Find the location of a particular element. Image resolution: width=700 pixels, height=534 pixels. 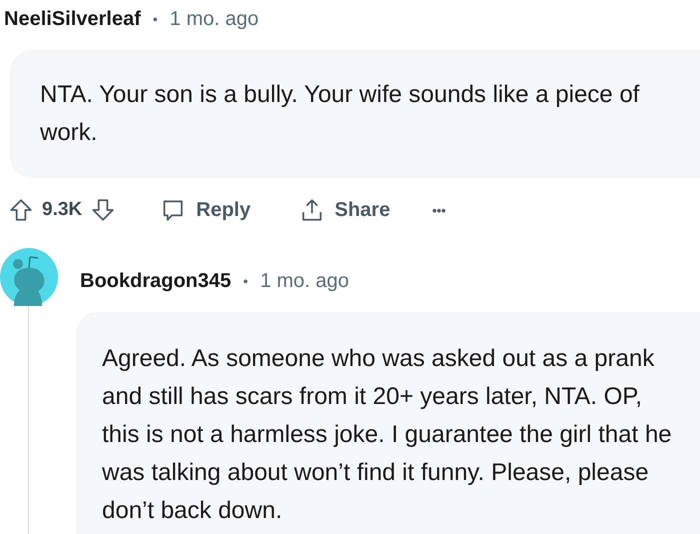

reply-button: Reply is located at coordinates (205, 210).